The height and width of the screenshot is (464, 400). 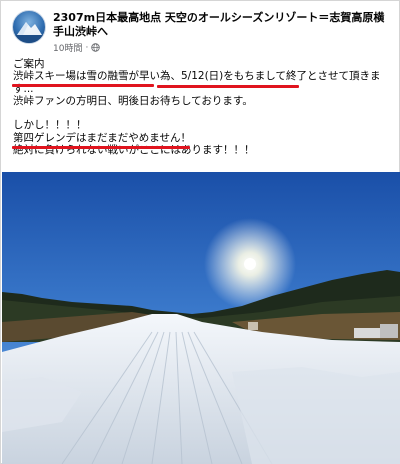 What do you see at coordinates (102, 137) in the screenshot?
I see `post-line: 第四ゲレンデはまだまだやめません！` at bounding box center [102, 137].